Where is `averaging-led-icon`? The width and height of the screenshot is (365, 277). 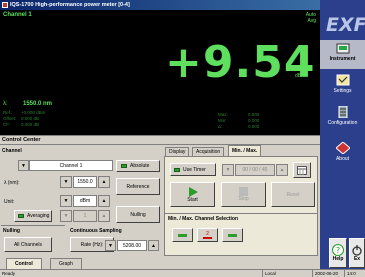
averaging-led-icon is located at coordinates (21, 216).